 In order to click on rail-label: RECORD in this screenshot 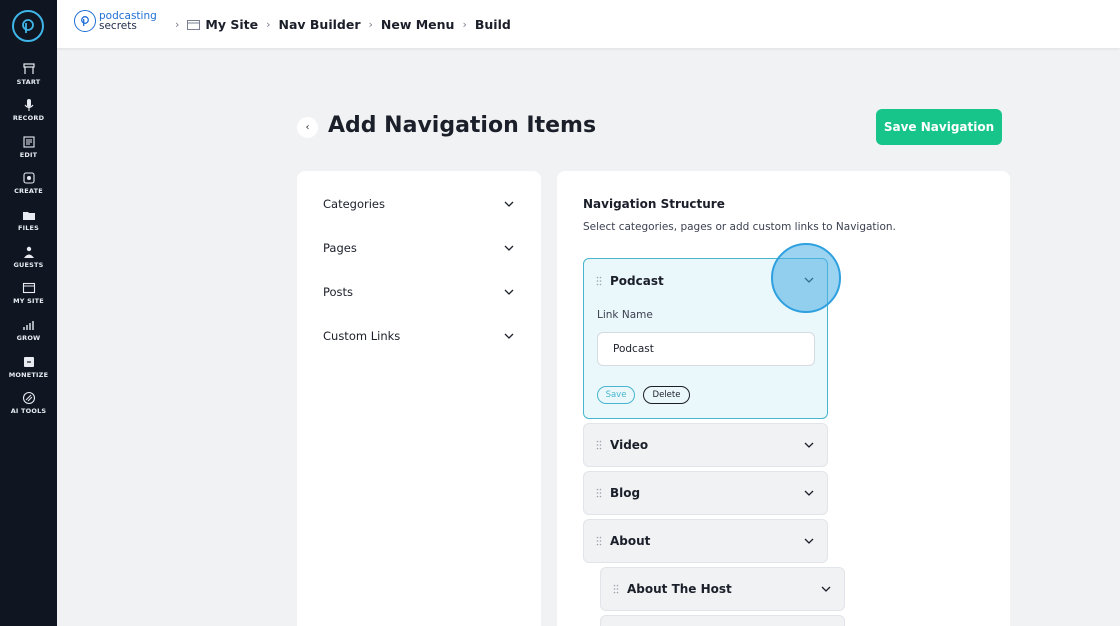, I will do `click(28, 118)`.